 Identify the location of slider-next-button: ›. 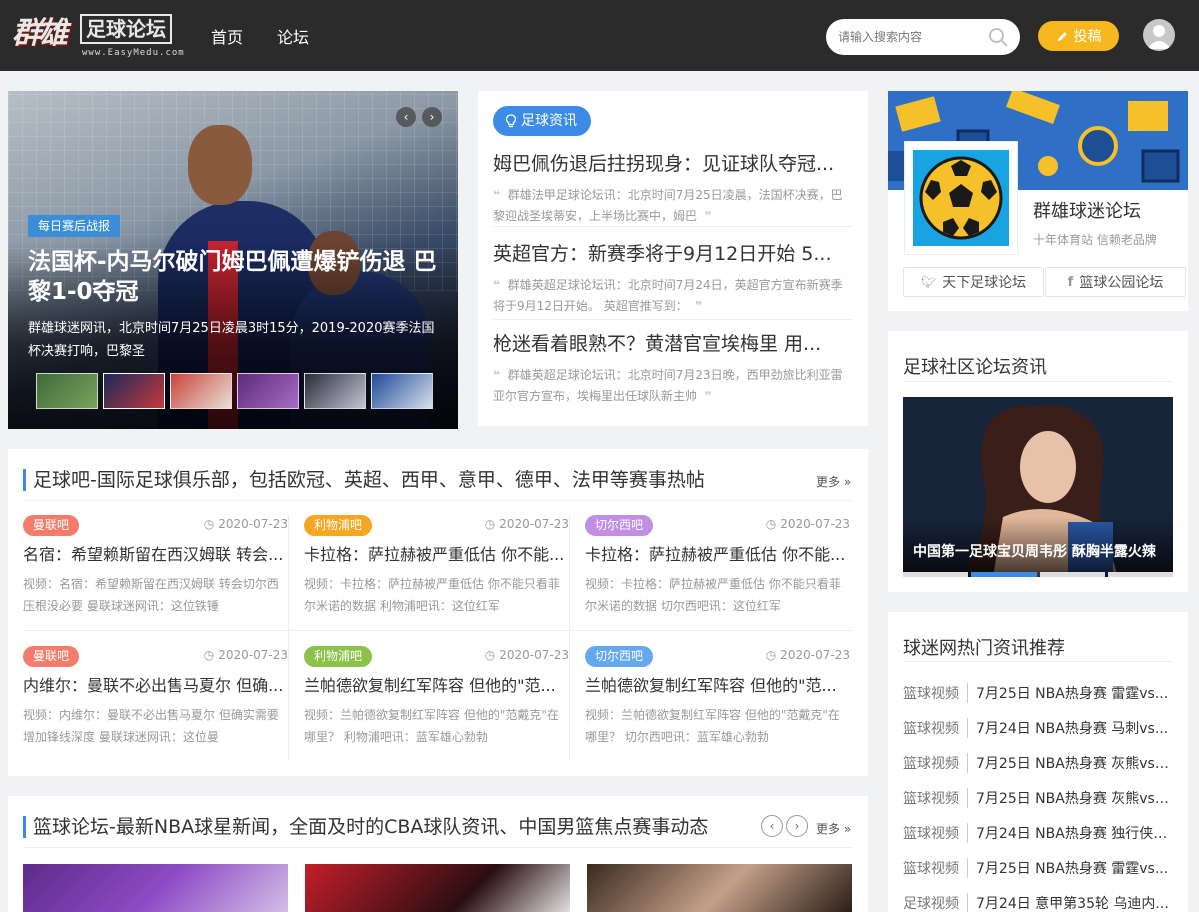
(432, 117).